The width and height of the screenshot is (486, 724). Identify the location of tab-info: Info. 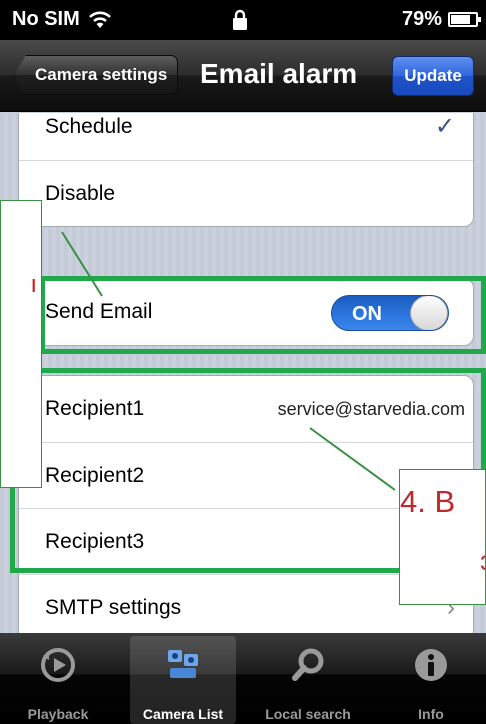
(431, 680).